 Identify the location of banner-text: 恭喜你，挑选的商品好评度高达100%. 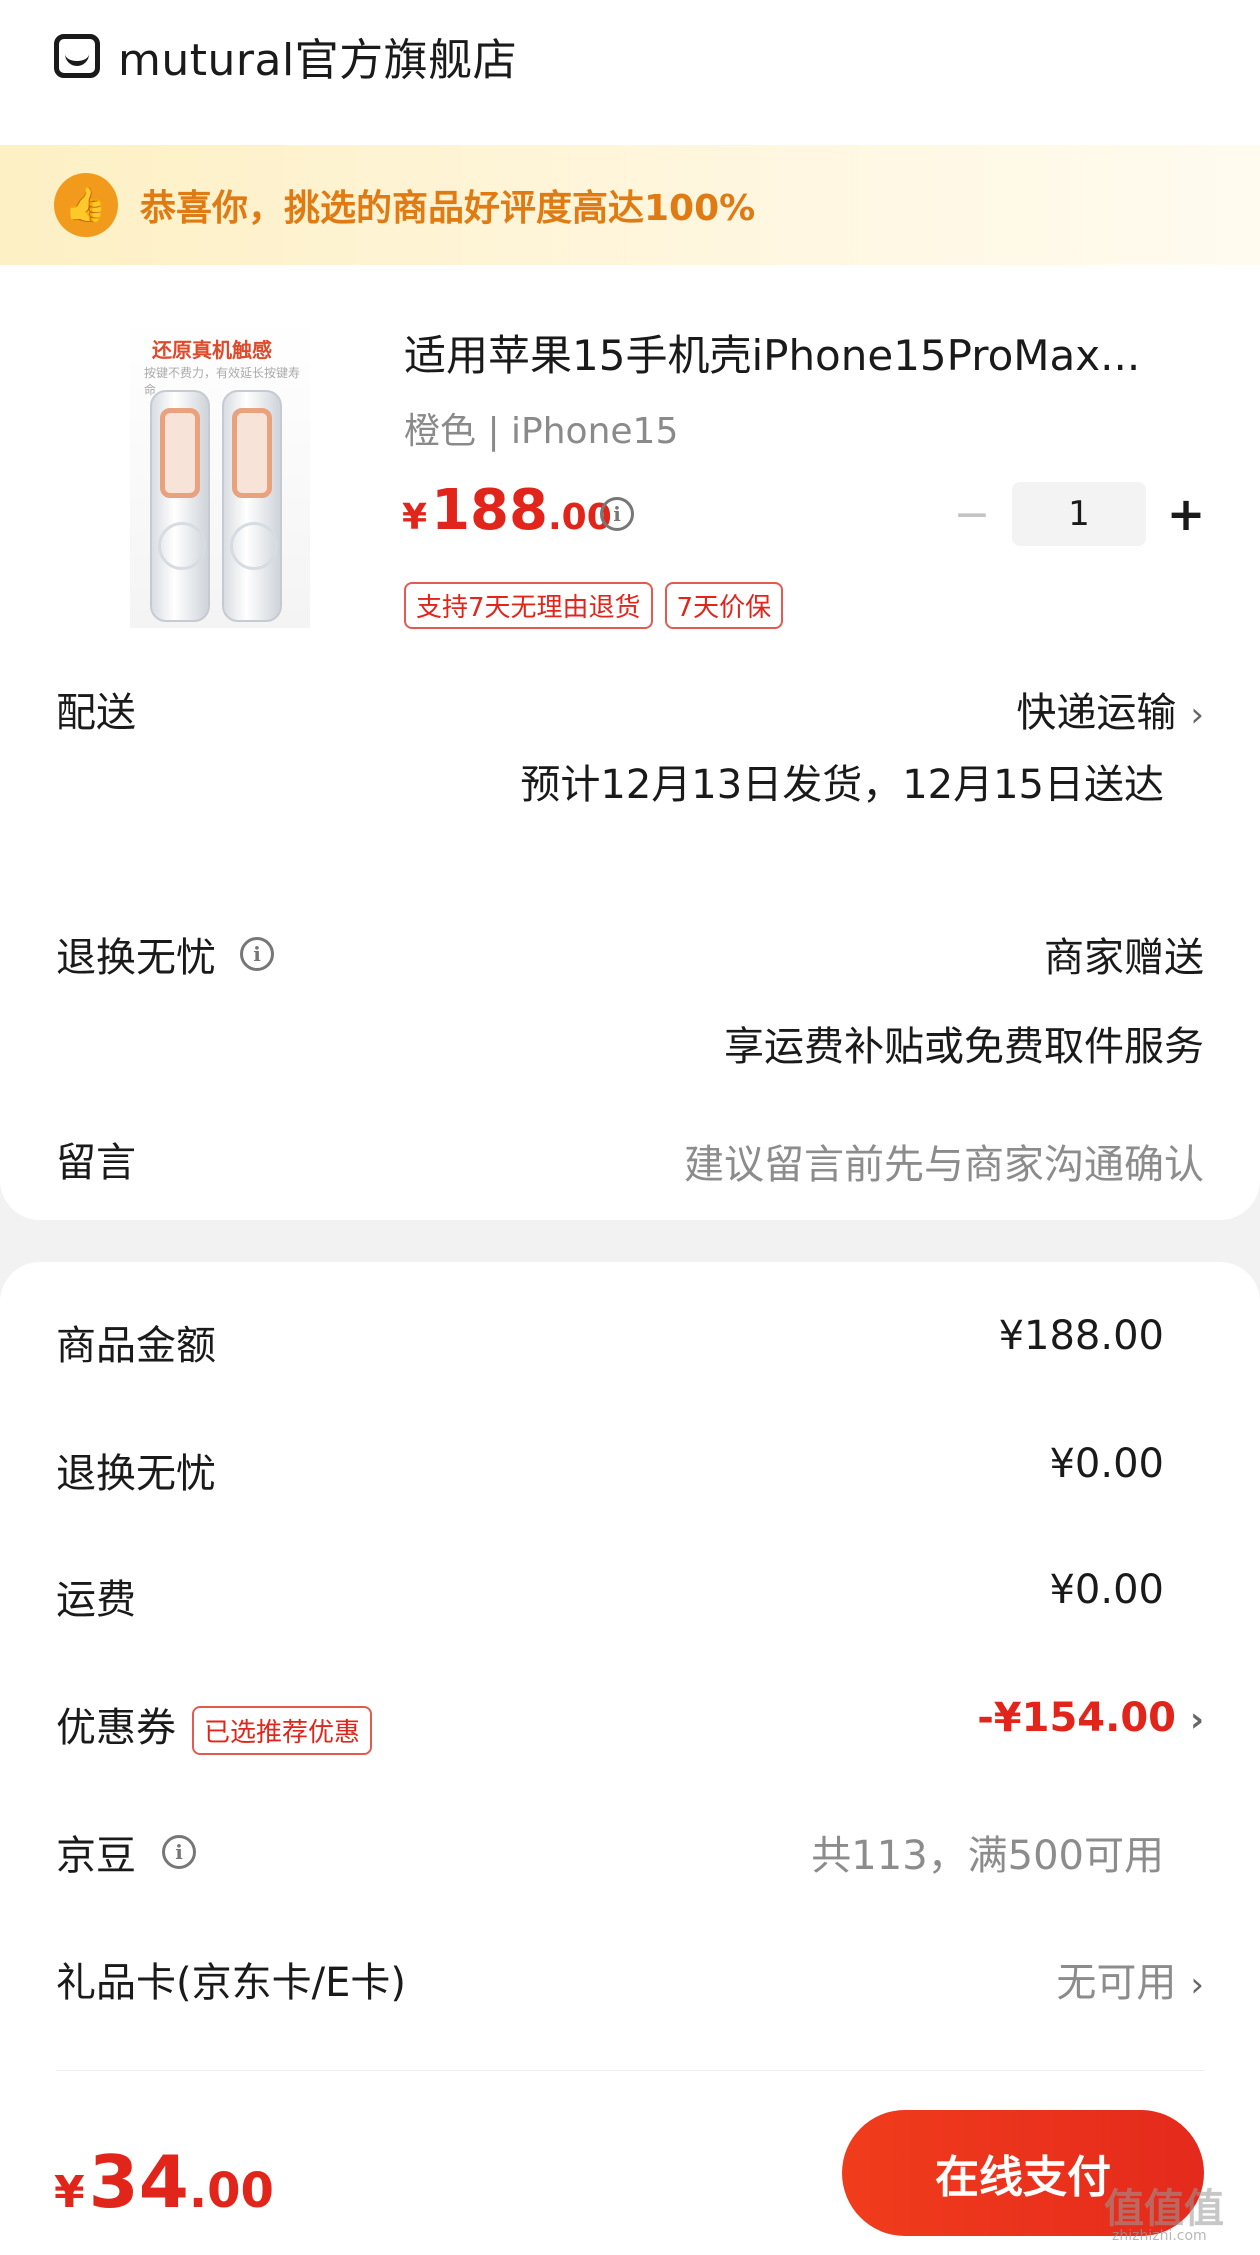
(448, 208).